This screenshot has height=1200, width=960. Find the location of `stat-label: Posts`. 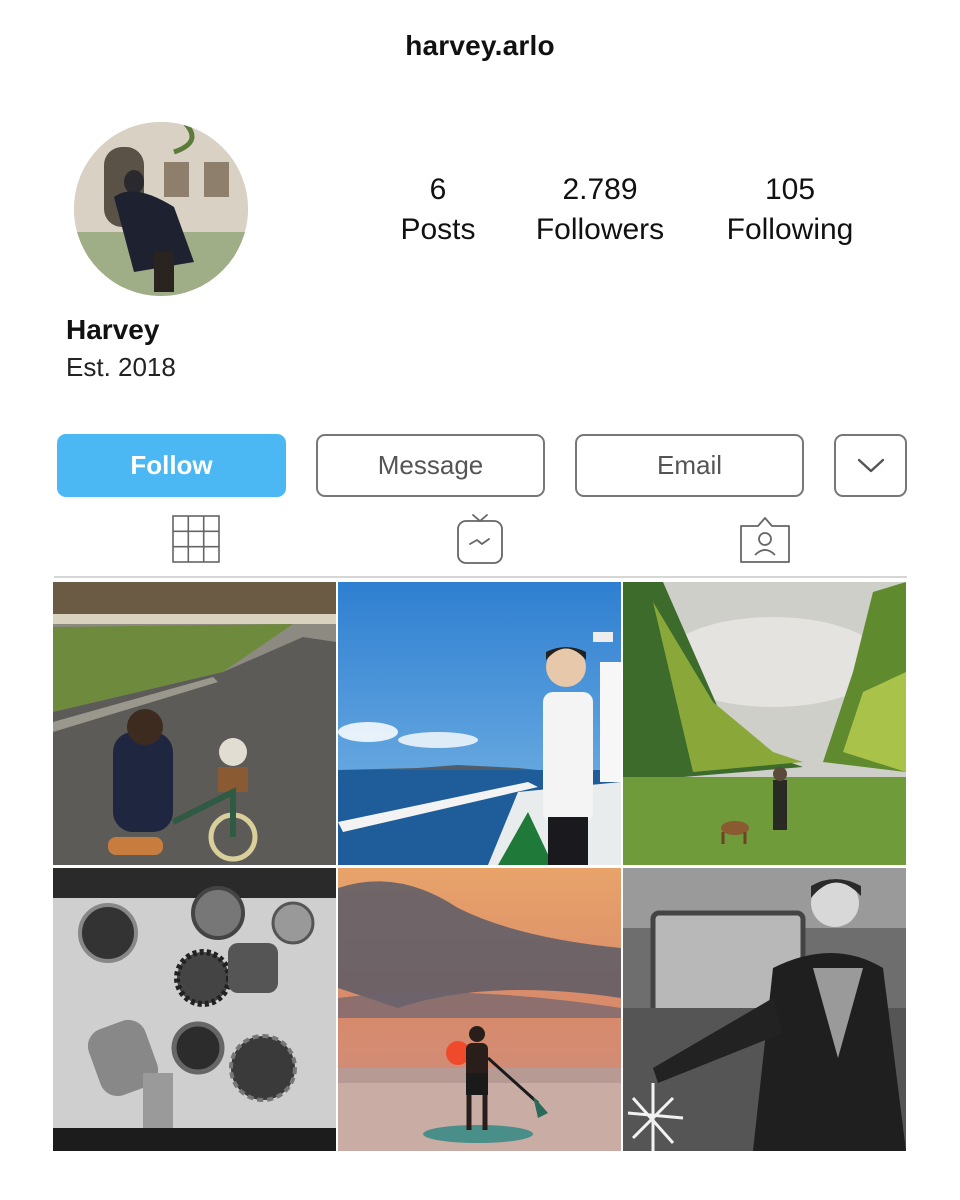

stat-label: Posts is located at coordinates (438, 229).